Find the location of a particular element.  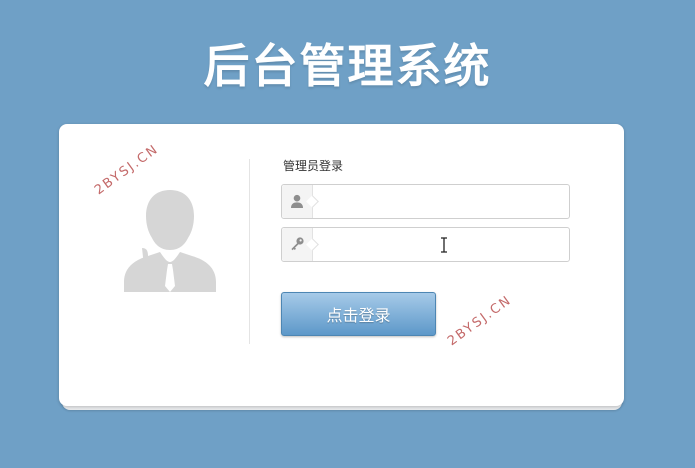

user-silhouette-icon is located at coordinates (170, 241).